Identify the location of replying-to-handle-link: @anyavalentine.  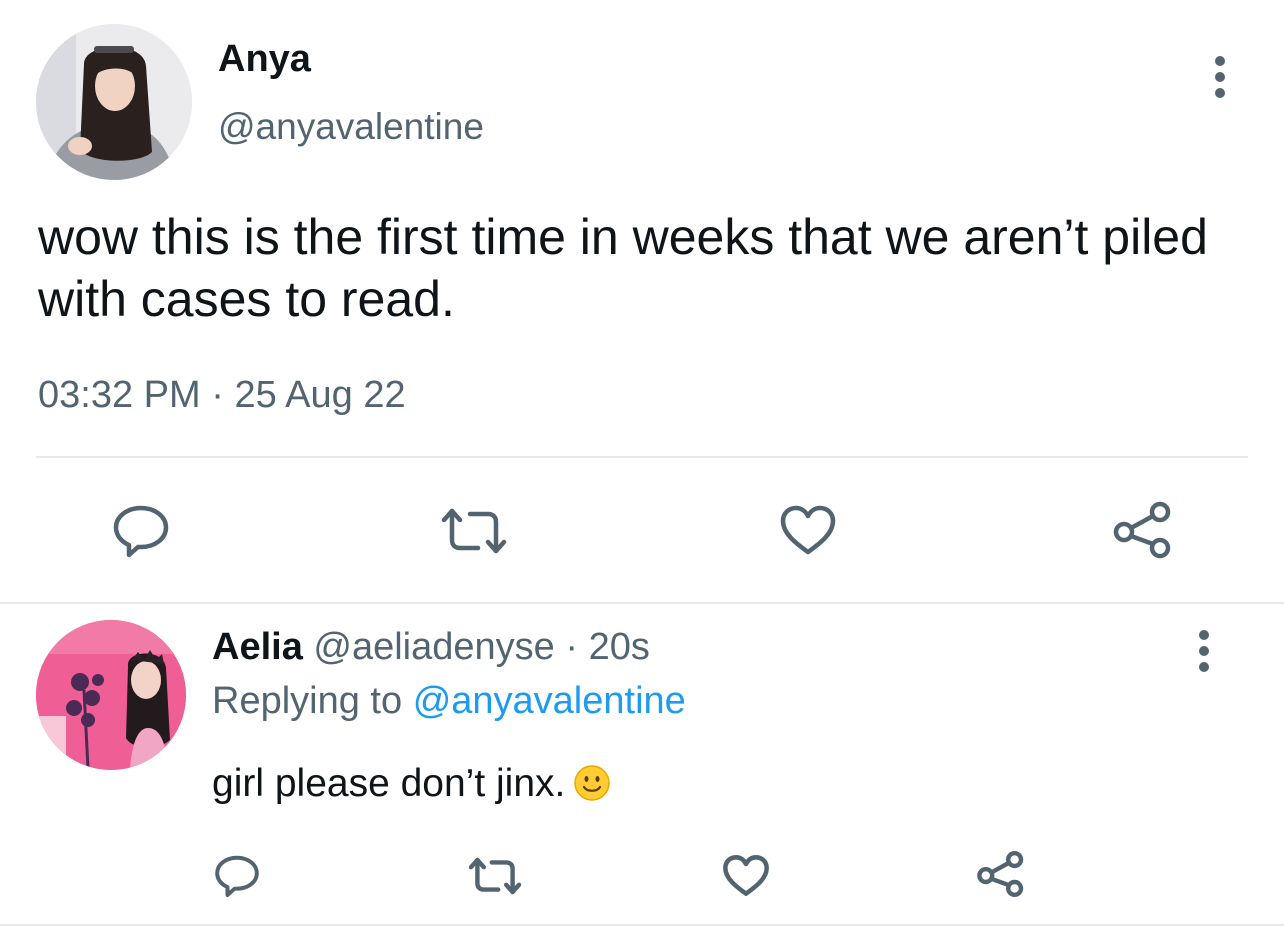
(549, 701).